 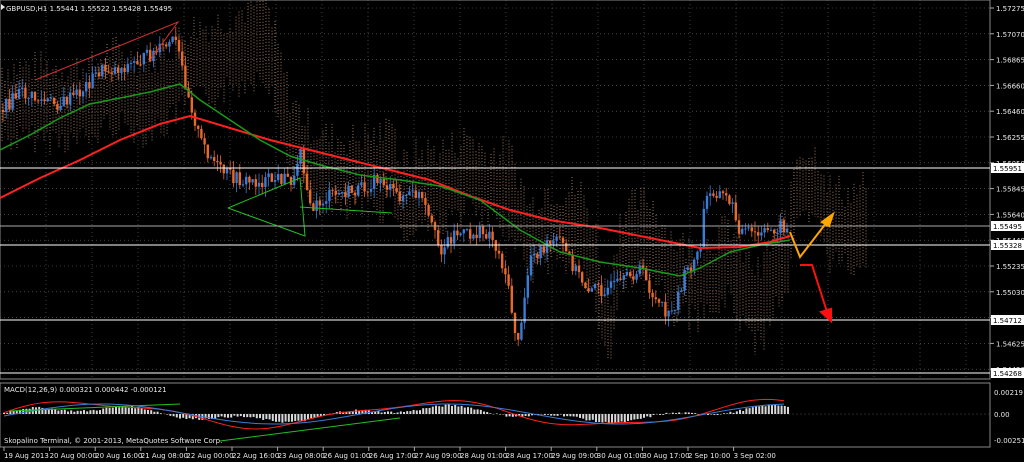 What do you see at coordinates (209, 456) in the screenshot?
I see `time-label: 22 Aug 00:00` at bounding box center [209, 456].